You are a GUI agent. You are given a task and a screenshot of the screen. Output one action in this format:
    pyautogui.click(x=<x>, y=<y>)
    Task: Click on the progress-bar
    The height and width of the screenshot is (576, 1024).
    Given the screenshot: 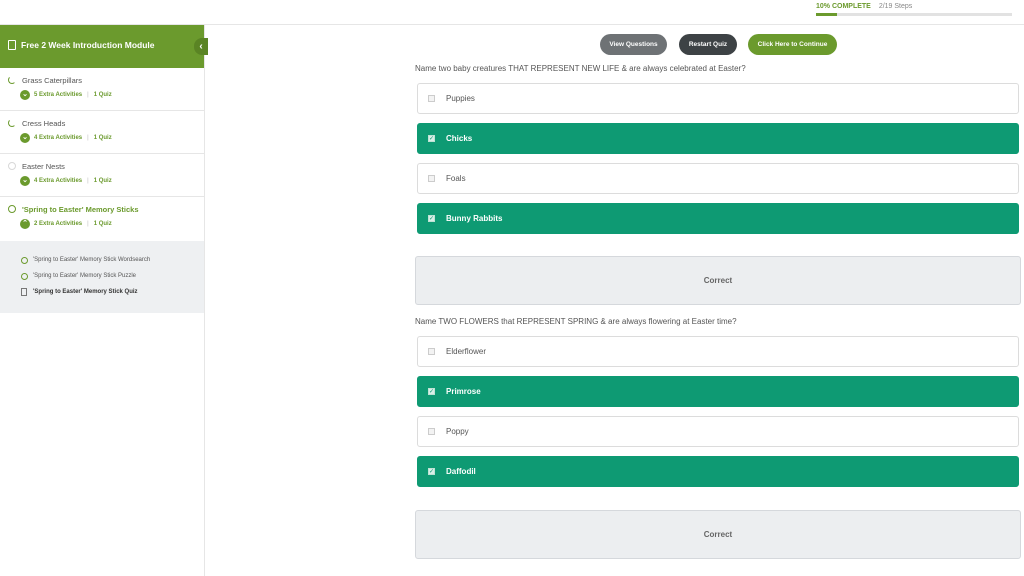 What is the action you would take?
    pyautogui.click(x=914, y=14)
    